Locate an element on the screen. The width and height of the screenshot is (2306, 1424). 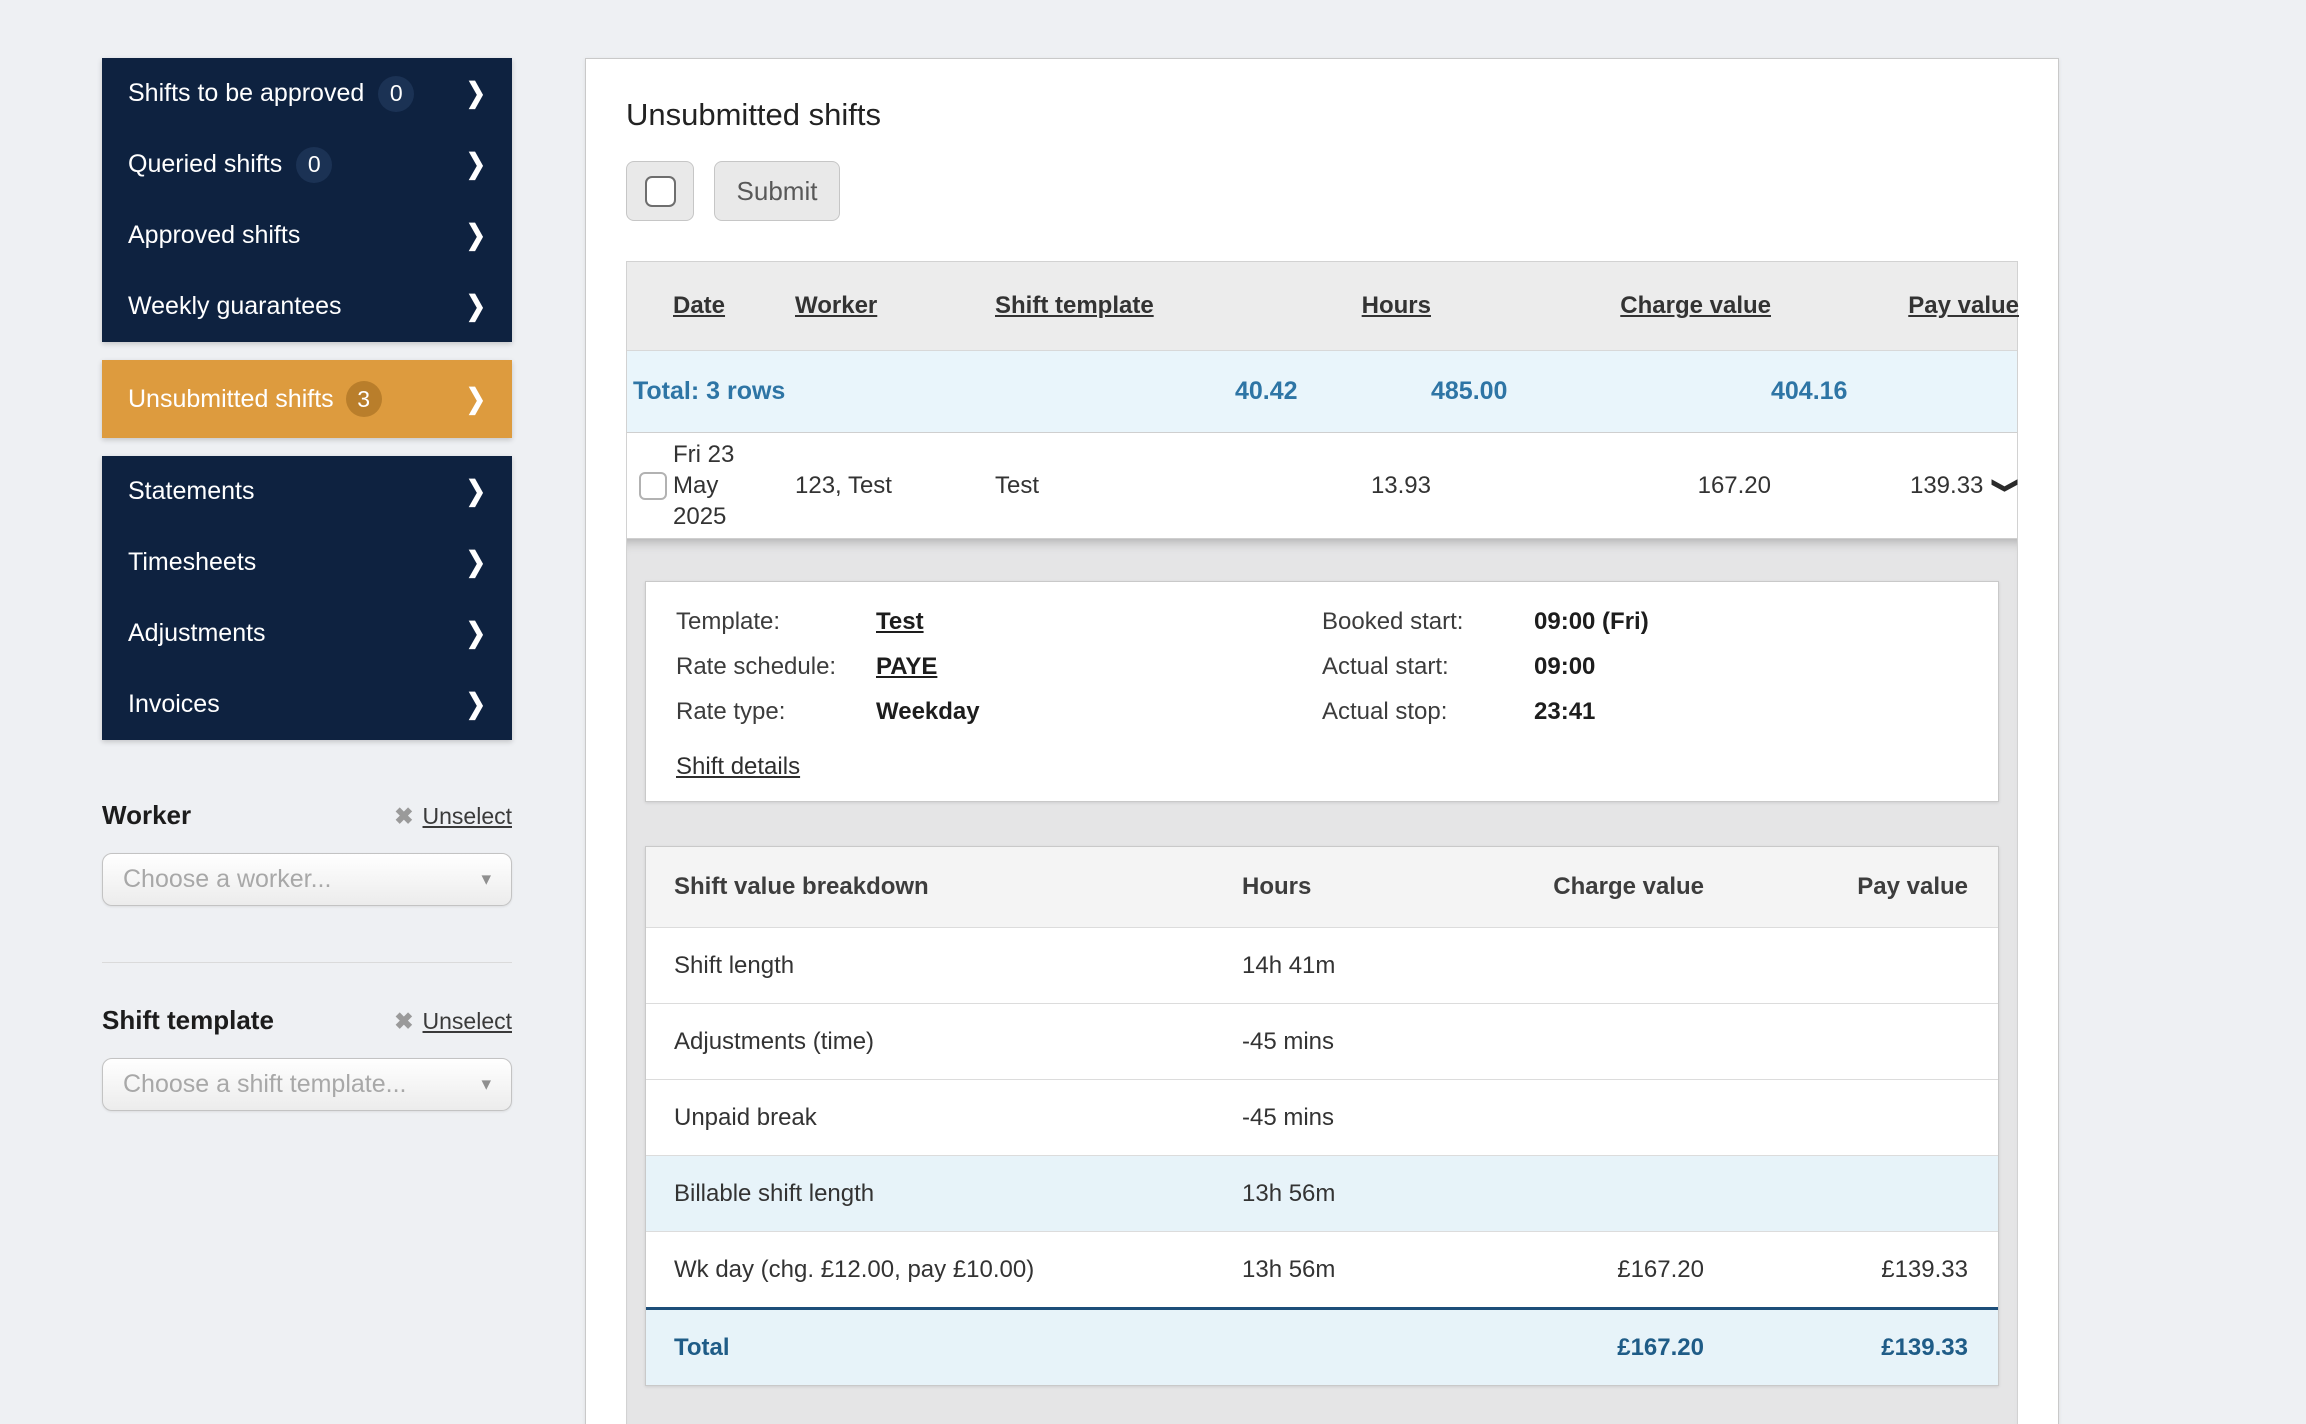
breakdown-total-charge: £167.20 is located at coordinates (1660, 1347).